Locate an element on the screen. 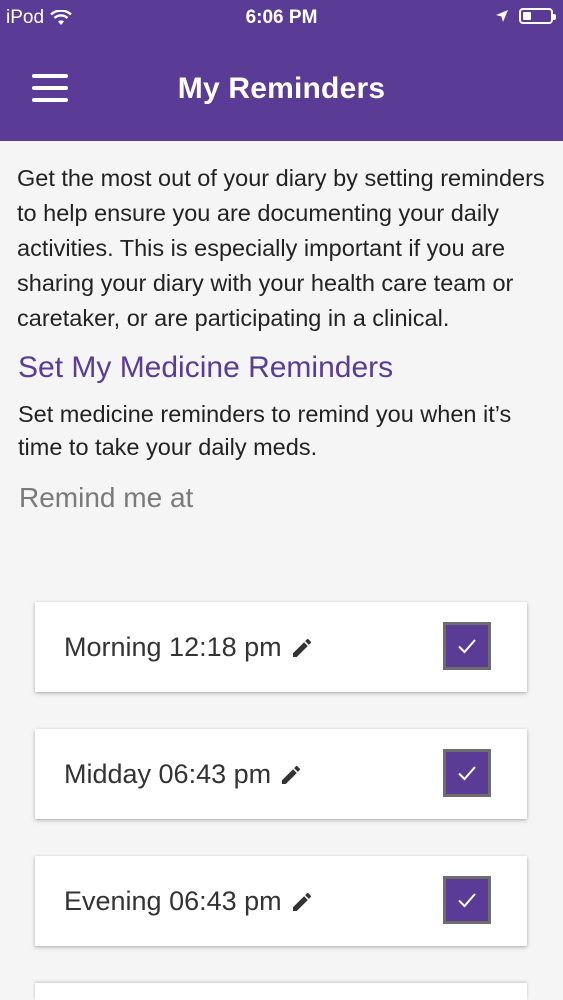 This screenshot has width=563, height=1000. page-title: My Reminders is located at coordinates (281, 88).